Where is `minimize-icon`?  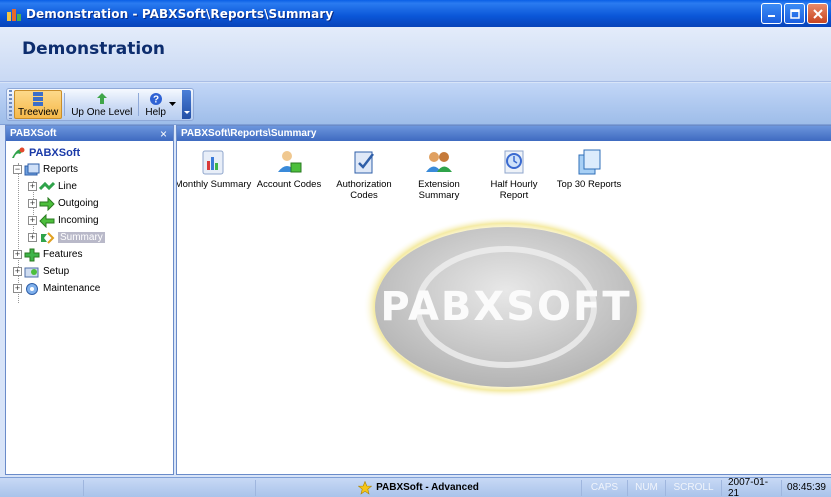 minimize-icon is located at coordinates (771, 16).